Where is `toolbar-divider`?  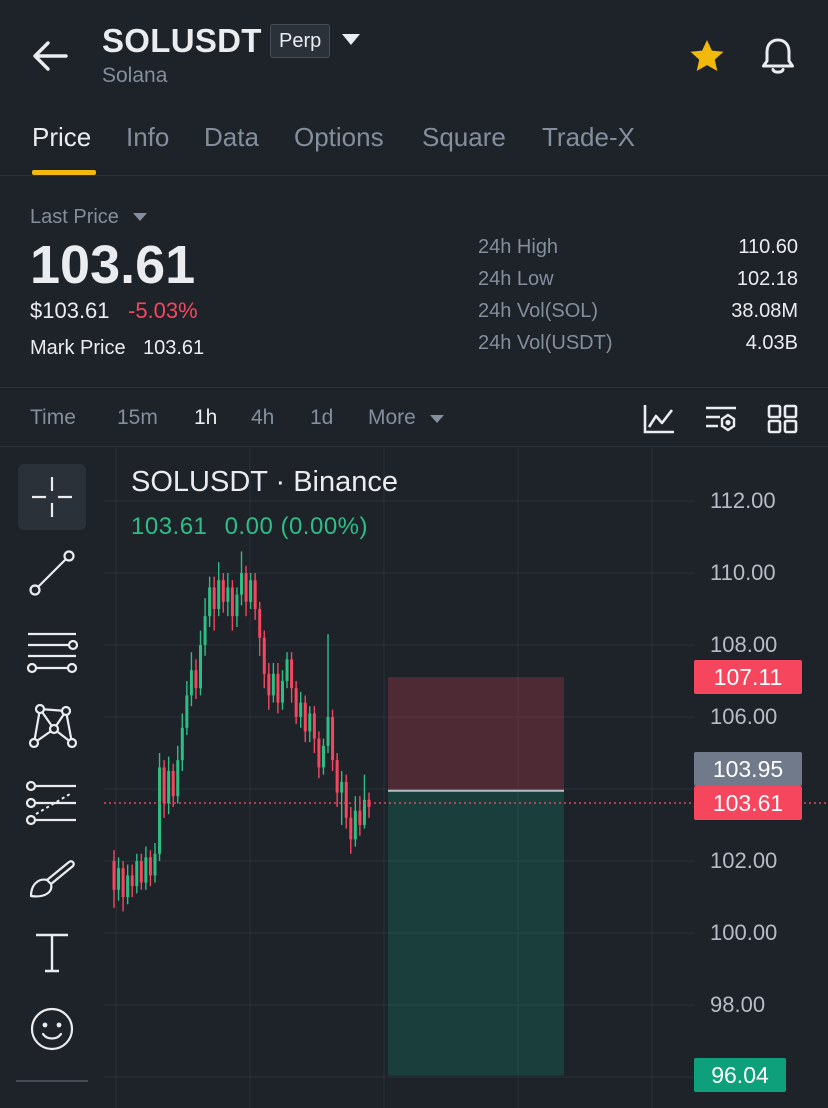
toolbar-divider is located at coordinates (52, 1081).